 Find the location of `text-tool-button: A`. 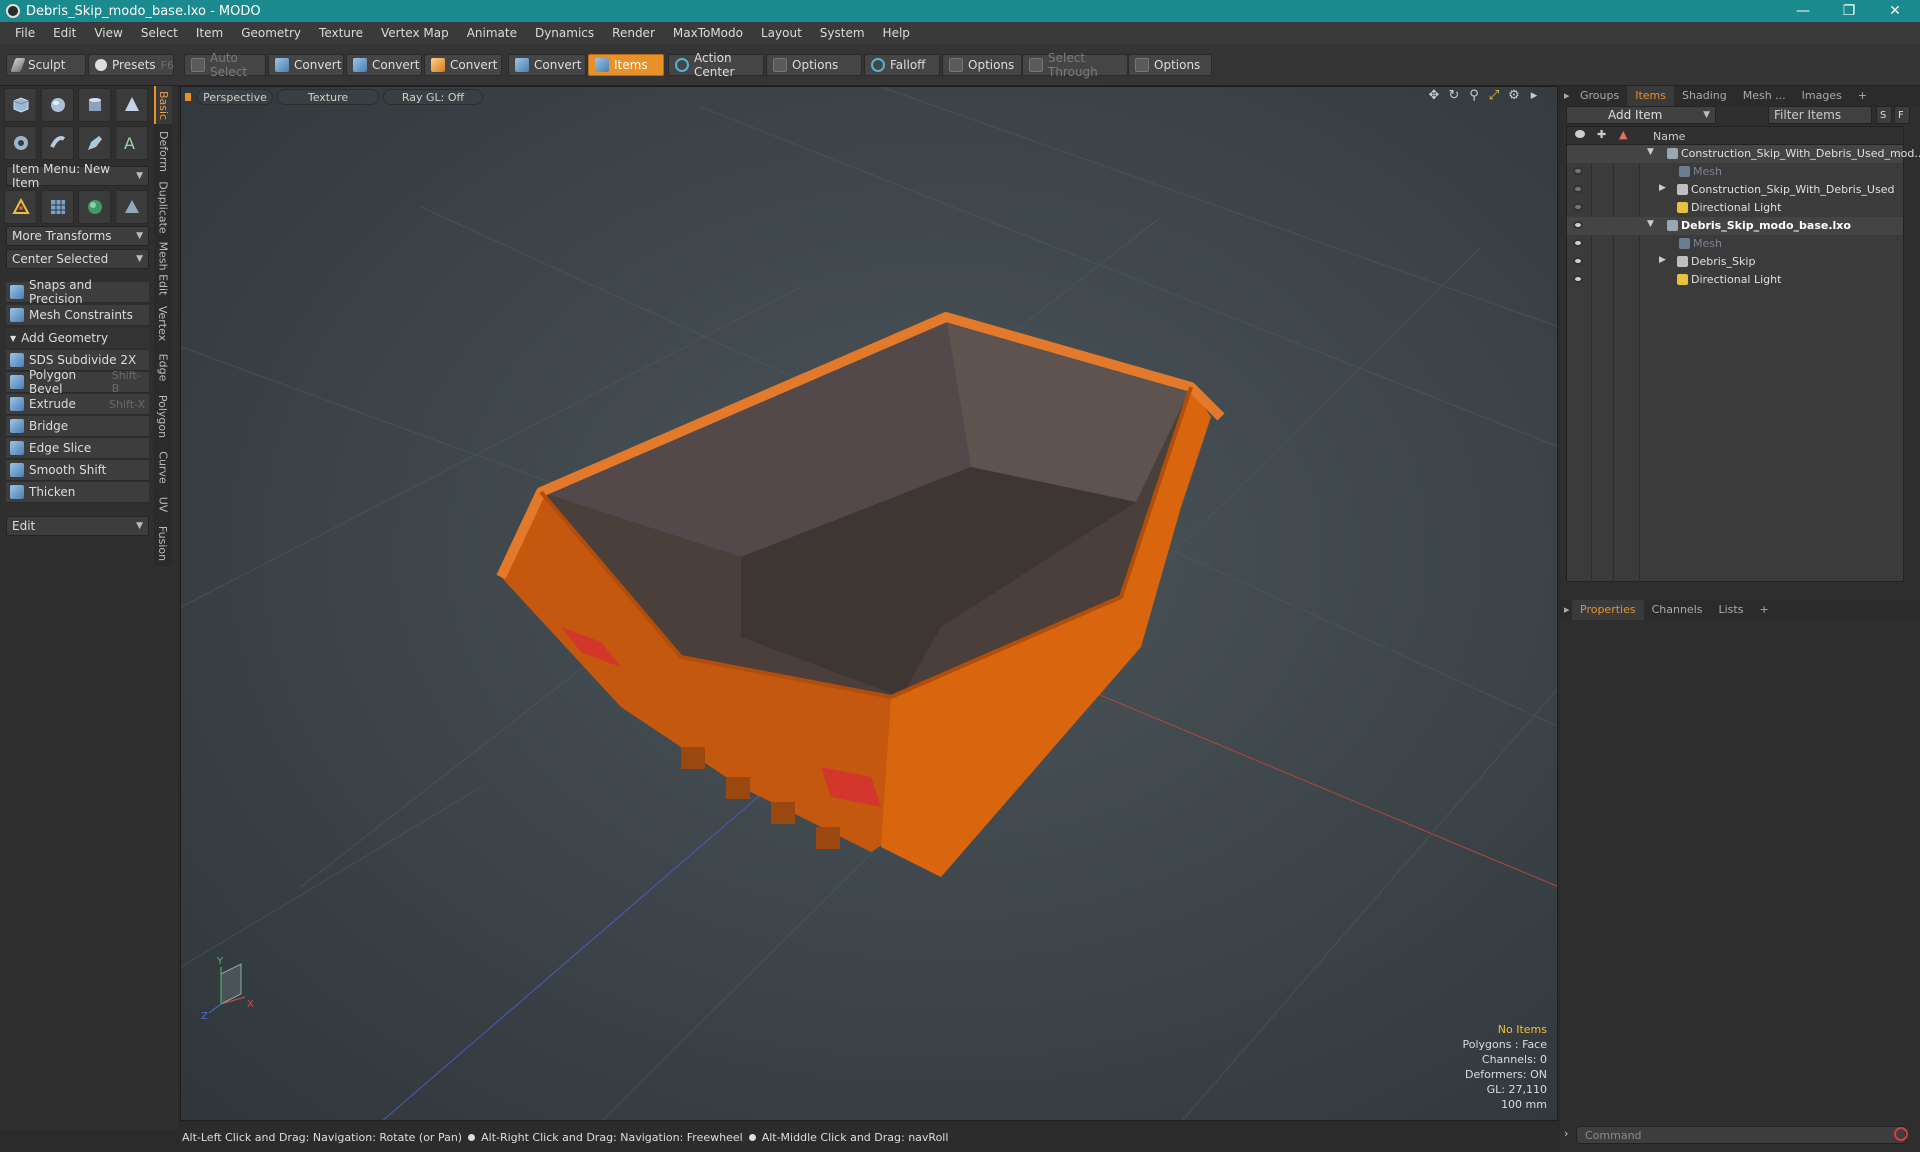

text-tool-button: A is located at coordinates (131, 143).